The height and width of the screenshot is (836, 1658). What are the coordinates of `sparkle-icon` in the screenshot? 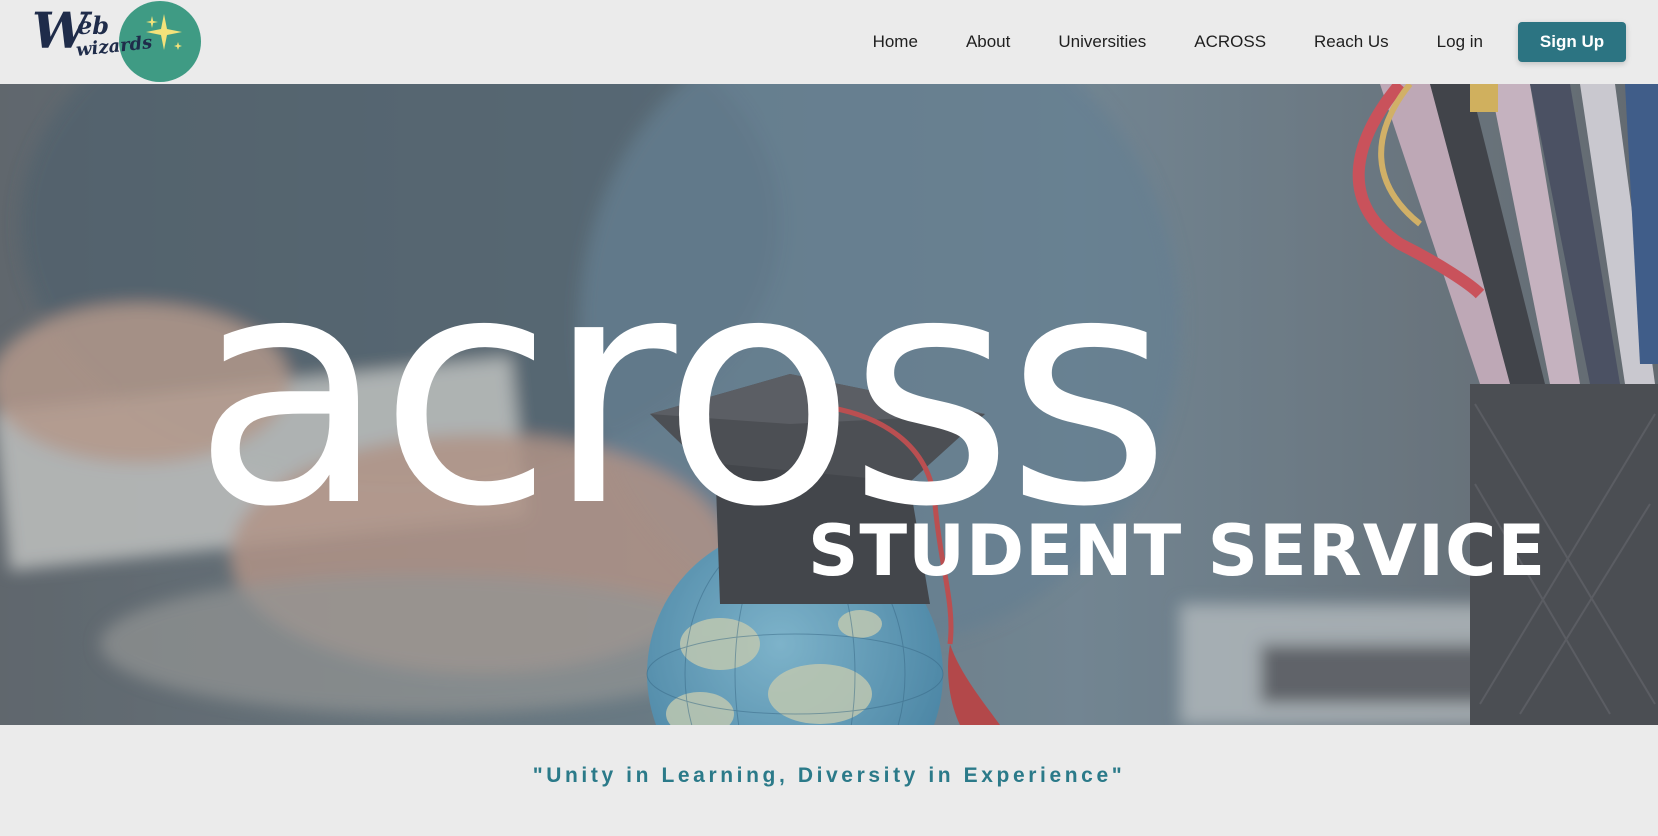 It's located at (164, 32).